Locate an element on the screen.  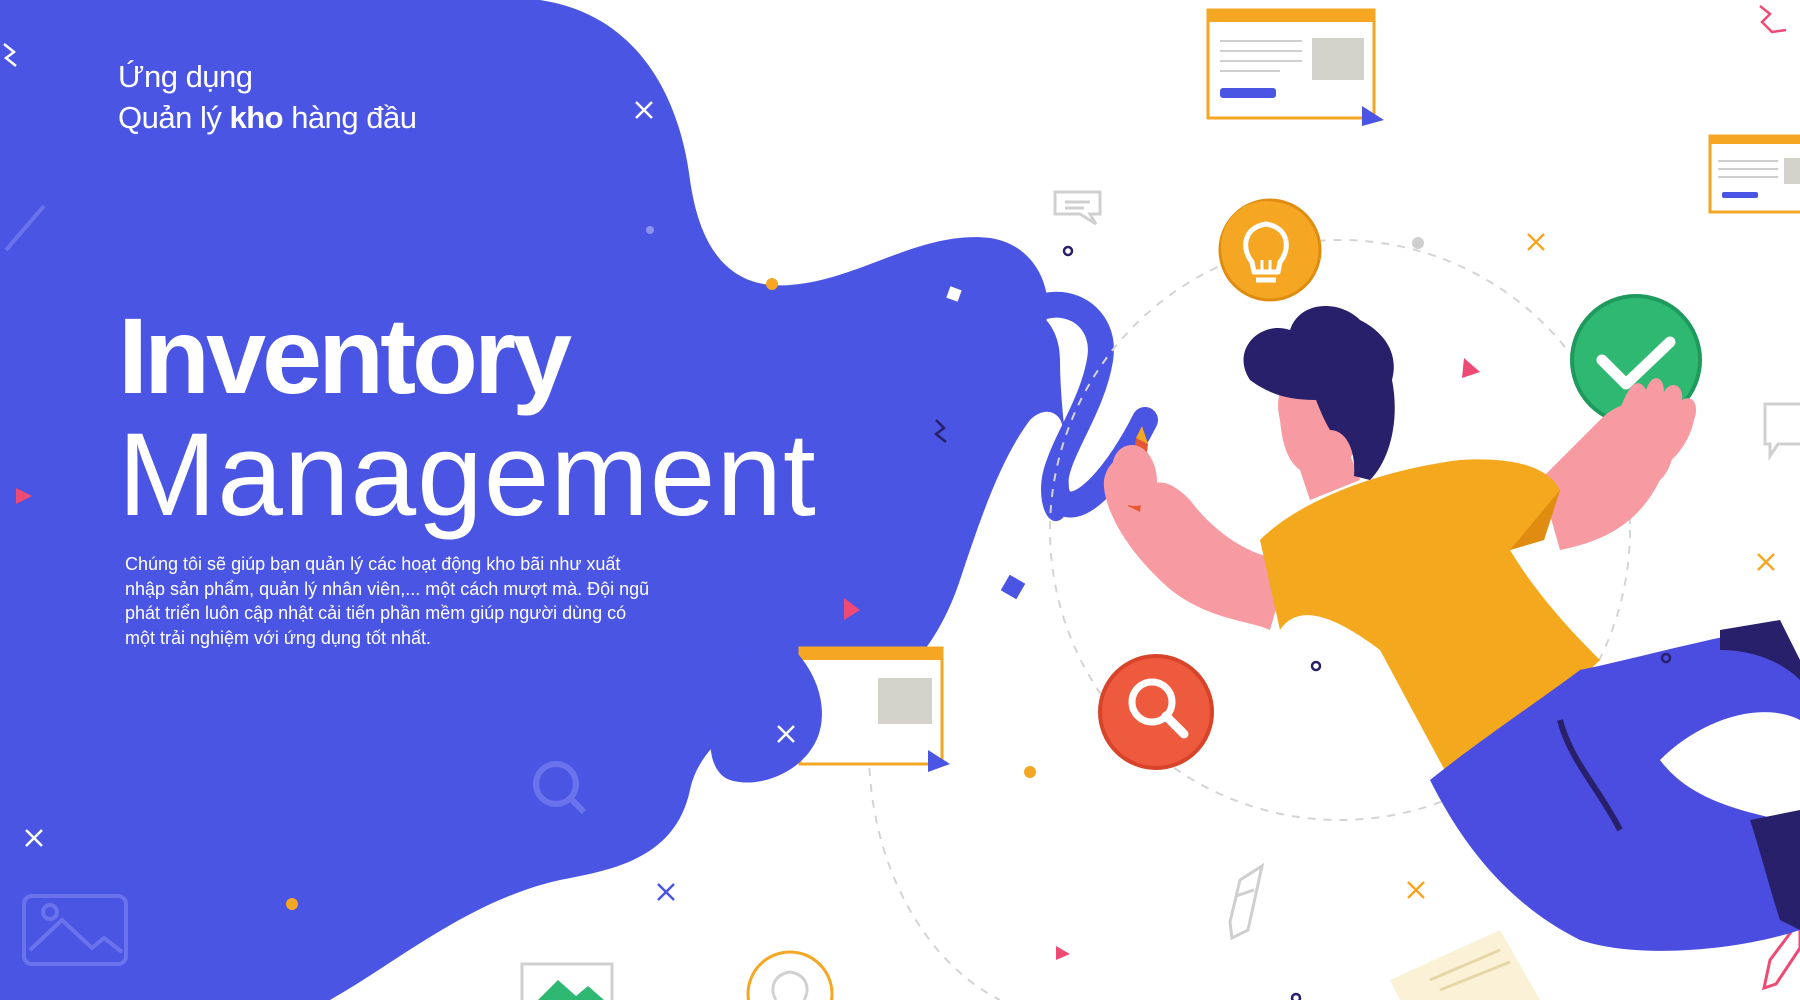
paper-icon is located at coordinates (1465, 965).